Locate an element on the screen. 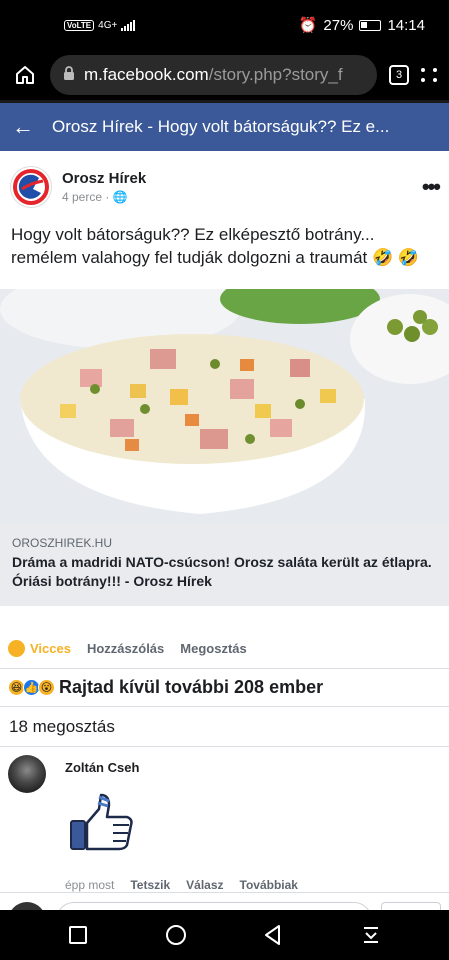 The height and width of the screenshot is (960, 449). battery-percent: 27% is located at coordinates (338, 25).